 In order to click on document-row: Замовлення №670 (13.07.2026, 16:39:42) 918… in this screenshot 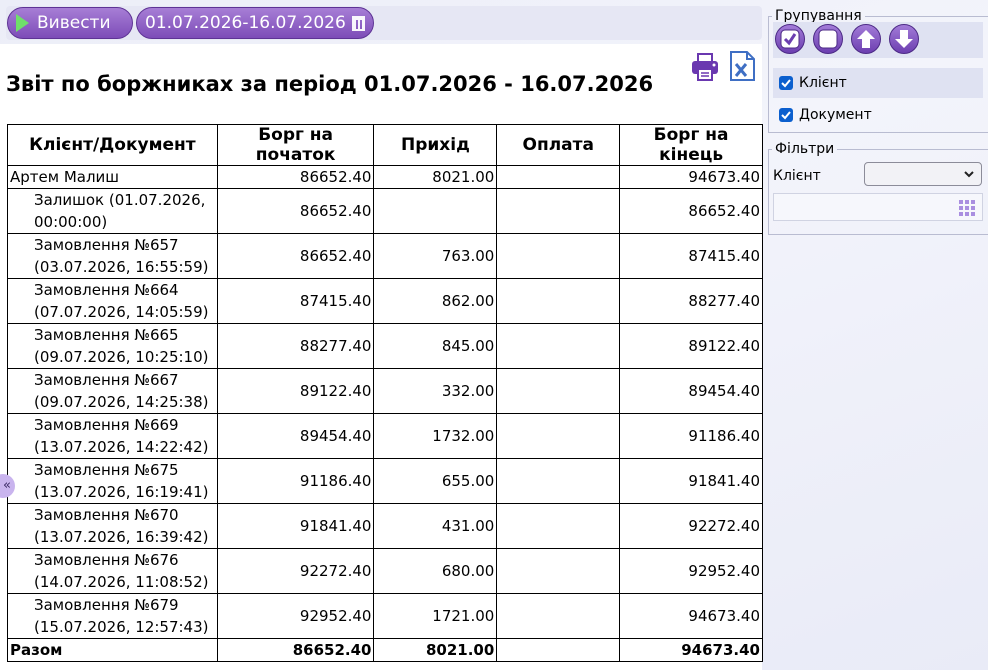, I will do `click(385, 526)`.